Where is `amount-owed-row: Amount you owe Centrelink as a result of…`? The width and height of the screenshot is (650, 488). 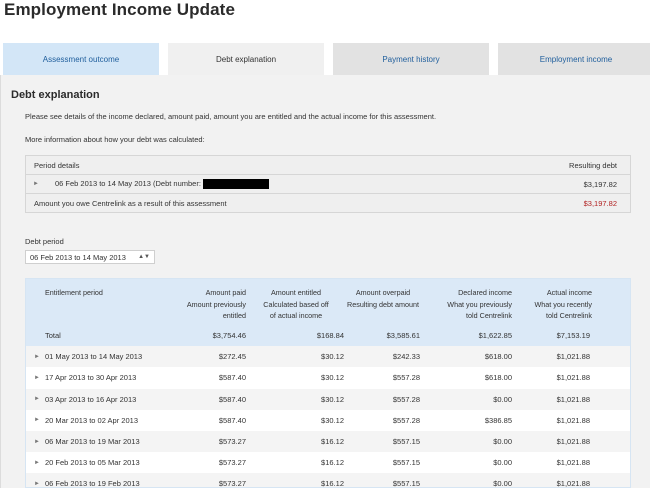
amount-owed-row: Amount you owe Centrelink as a result of… is located at coordinates (328, 203).